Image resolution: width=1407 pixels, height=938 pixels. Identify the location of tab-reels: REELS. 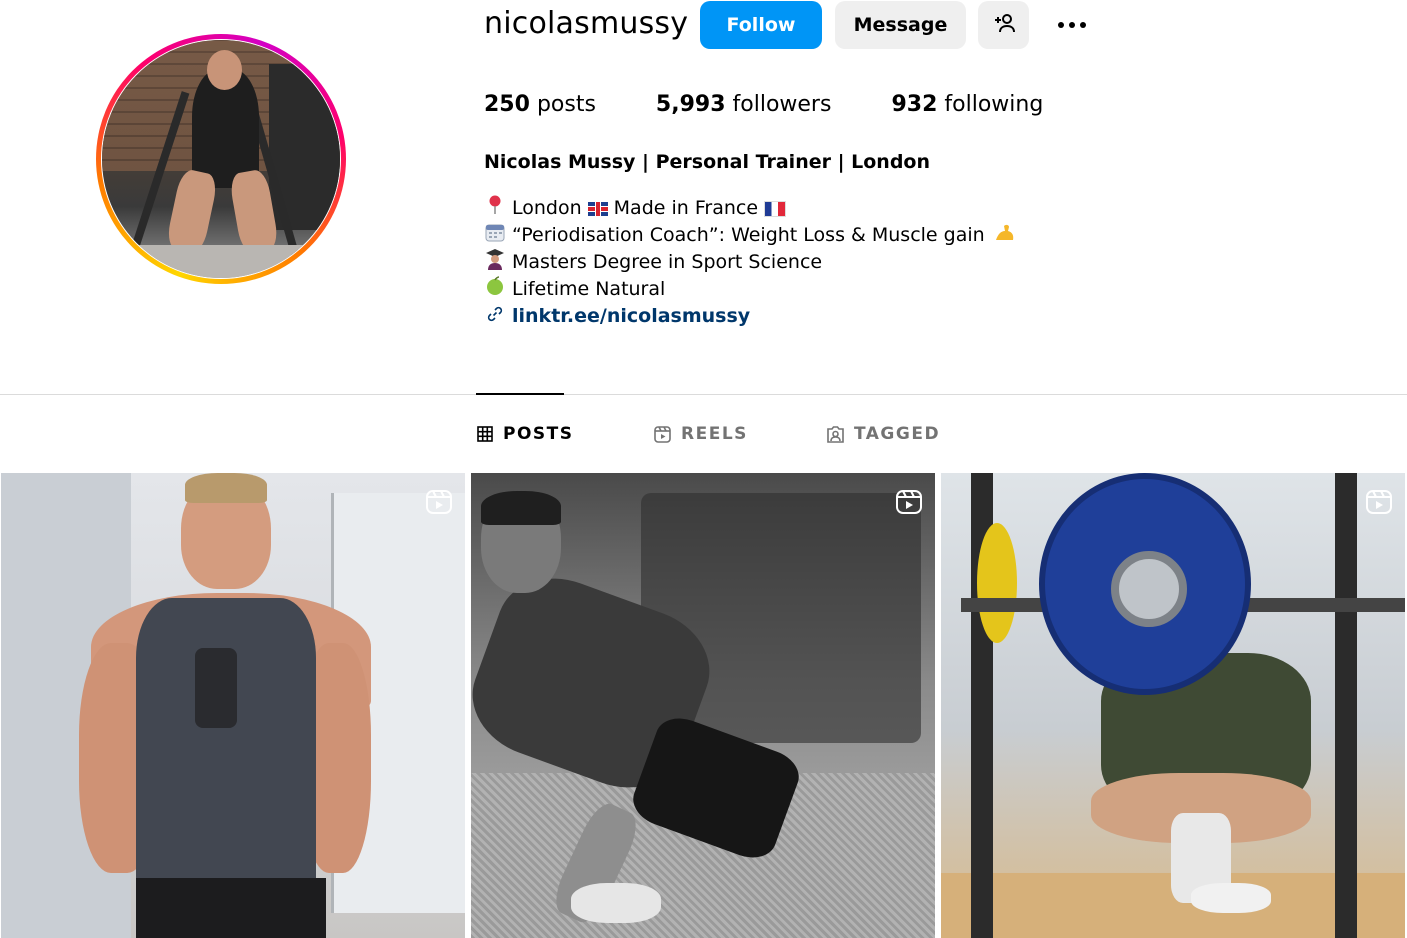
(701, 434).